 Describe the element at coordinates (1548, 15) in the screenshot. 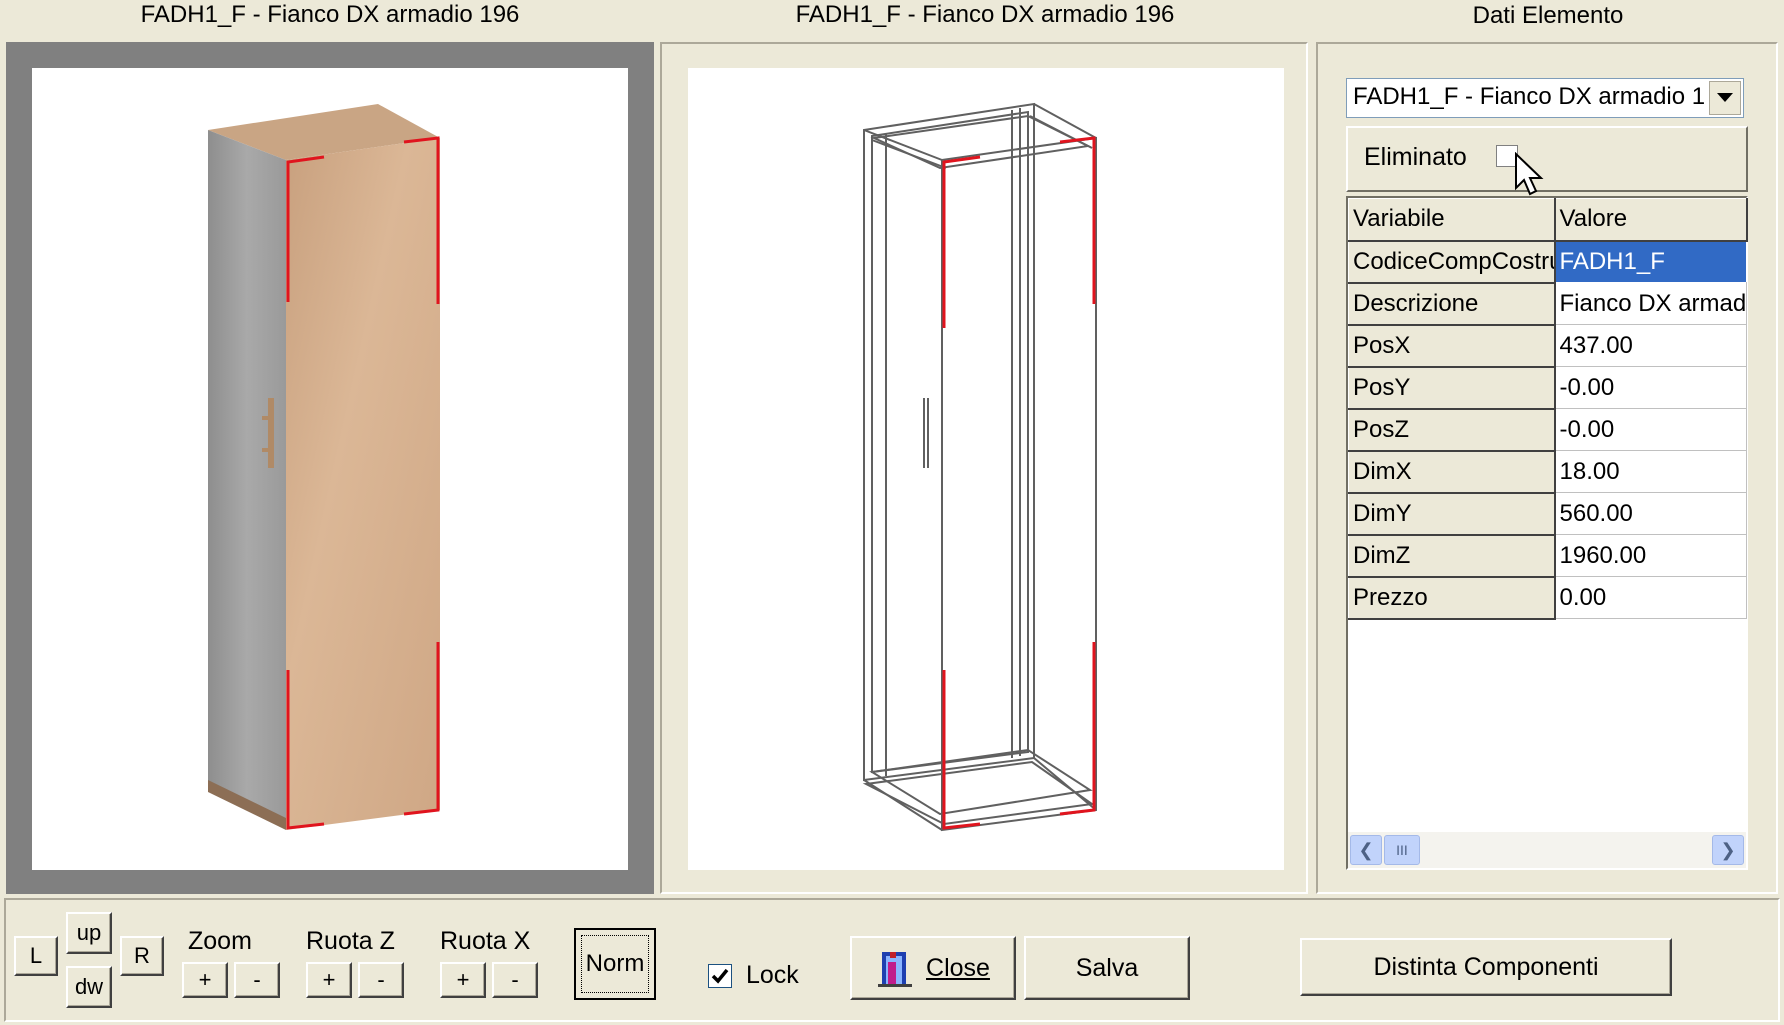

I see `right-panel-title: Dati Elemento` at that location.